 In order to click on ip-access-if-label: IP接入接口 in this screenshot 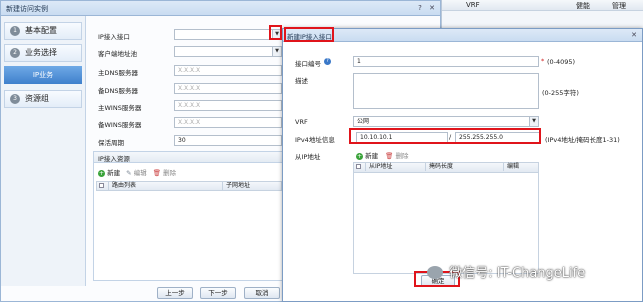, I will do `click(114, 37)`.